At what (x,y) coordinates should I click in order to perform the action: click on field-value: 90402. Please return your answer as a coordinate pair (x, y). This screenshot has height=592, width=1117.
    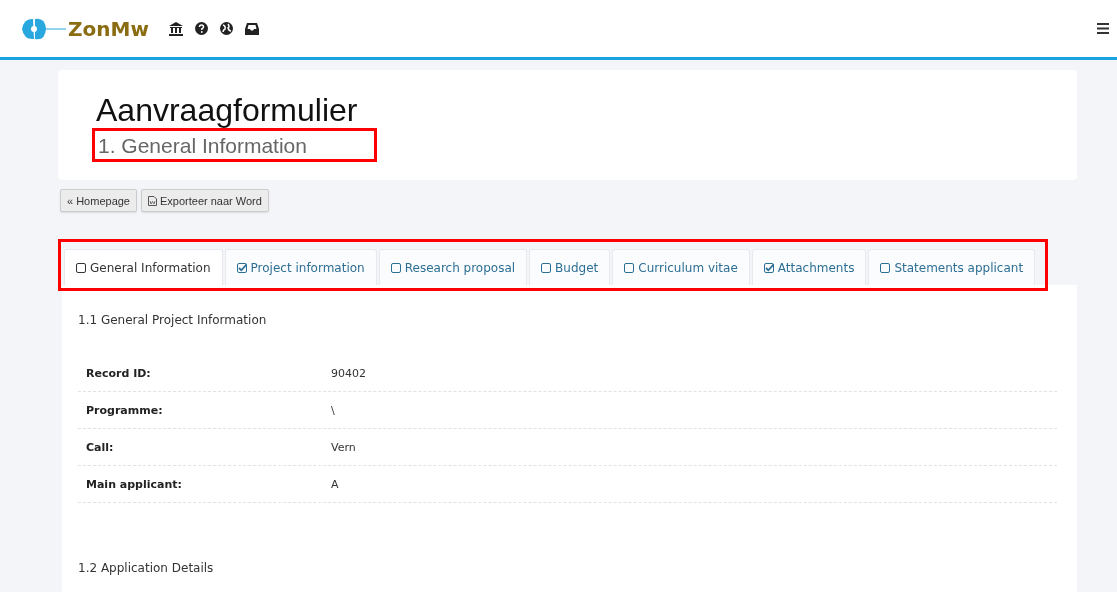
    Looking at the image, I should click on (348, 373).